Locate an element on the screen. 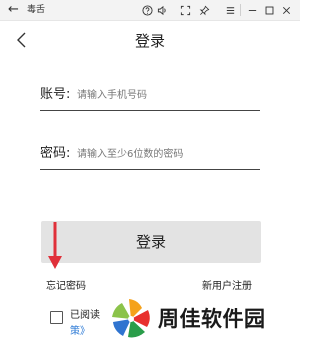 The width and height of the screenshot is (320, 350). titlebar-divider is located at coordinates (240, 10).